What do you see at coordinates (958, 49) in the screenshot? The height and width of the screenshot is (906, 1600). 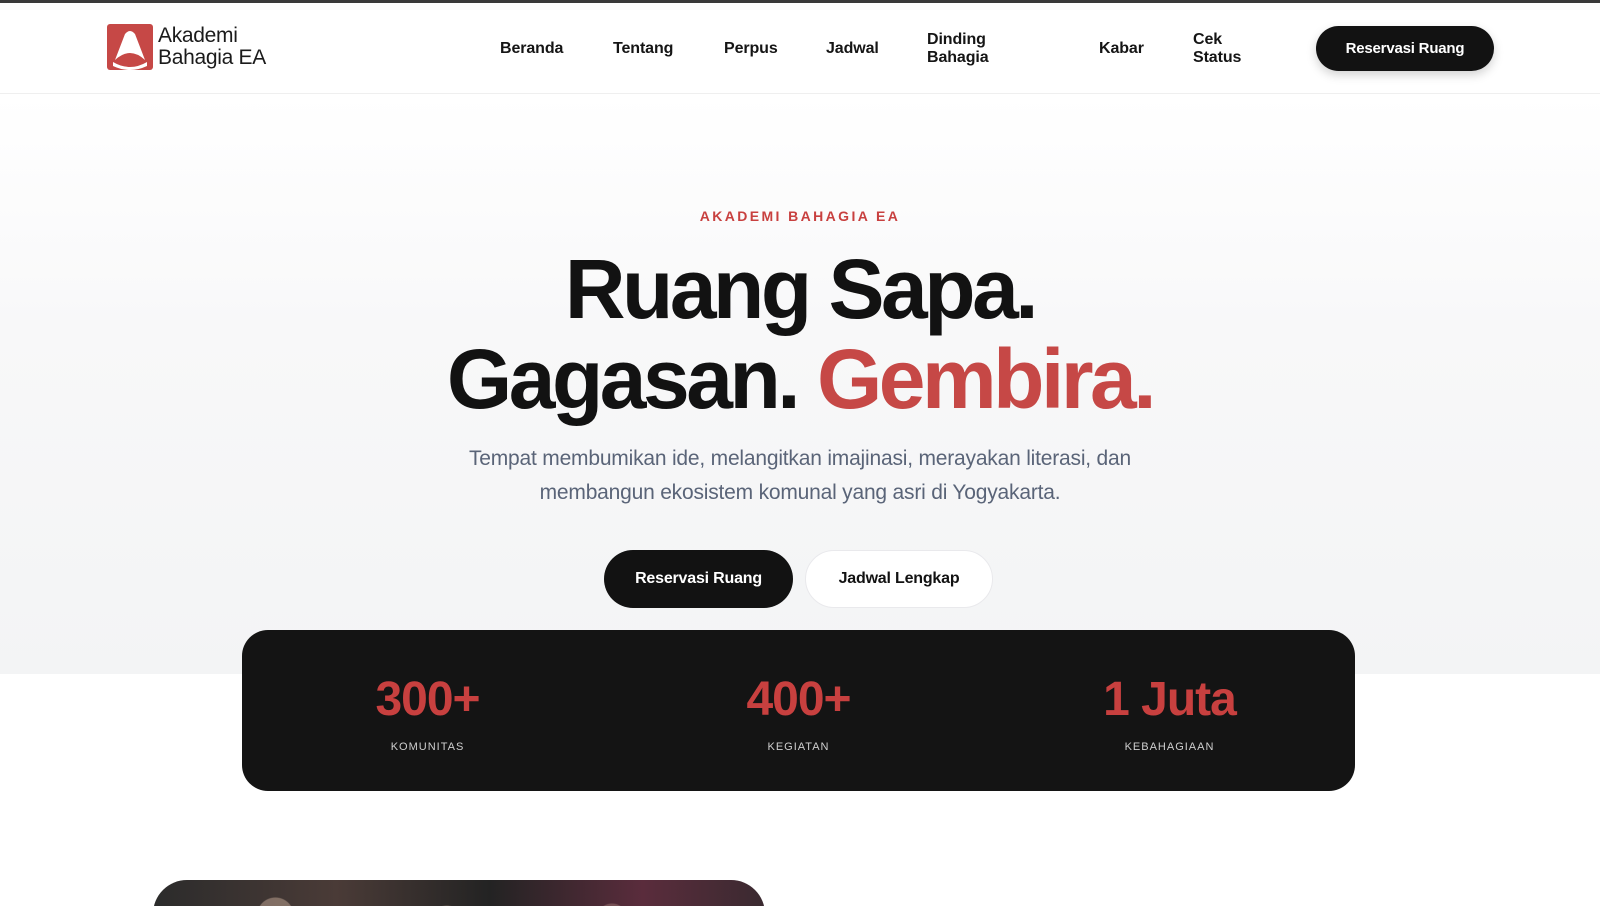 I see `nav-link-dinding-bahagia: Dinding Bahagia` at bounding box center [958, 49].